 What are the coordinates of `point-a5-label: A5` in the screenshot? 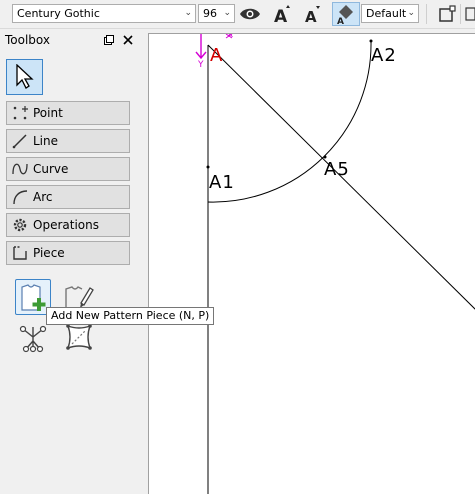 It's located at (337, 169).